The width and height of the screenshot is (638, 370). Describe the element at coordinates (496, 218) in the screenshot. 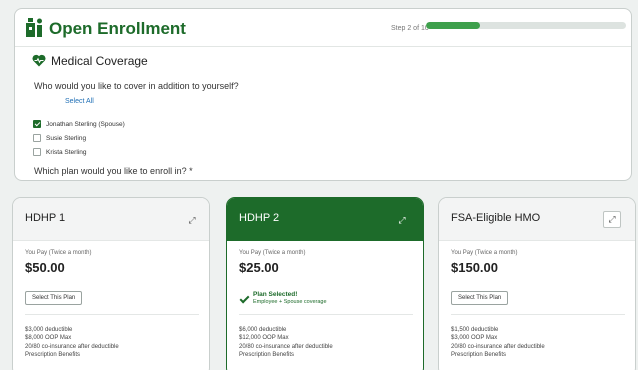

I see `plan-name: FSA-Eligible HMO` at that location.